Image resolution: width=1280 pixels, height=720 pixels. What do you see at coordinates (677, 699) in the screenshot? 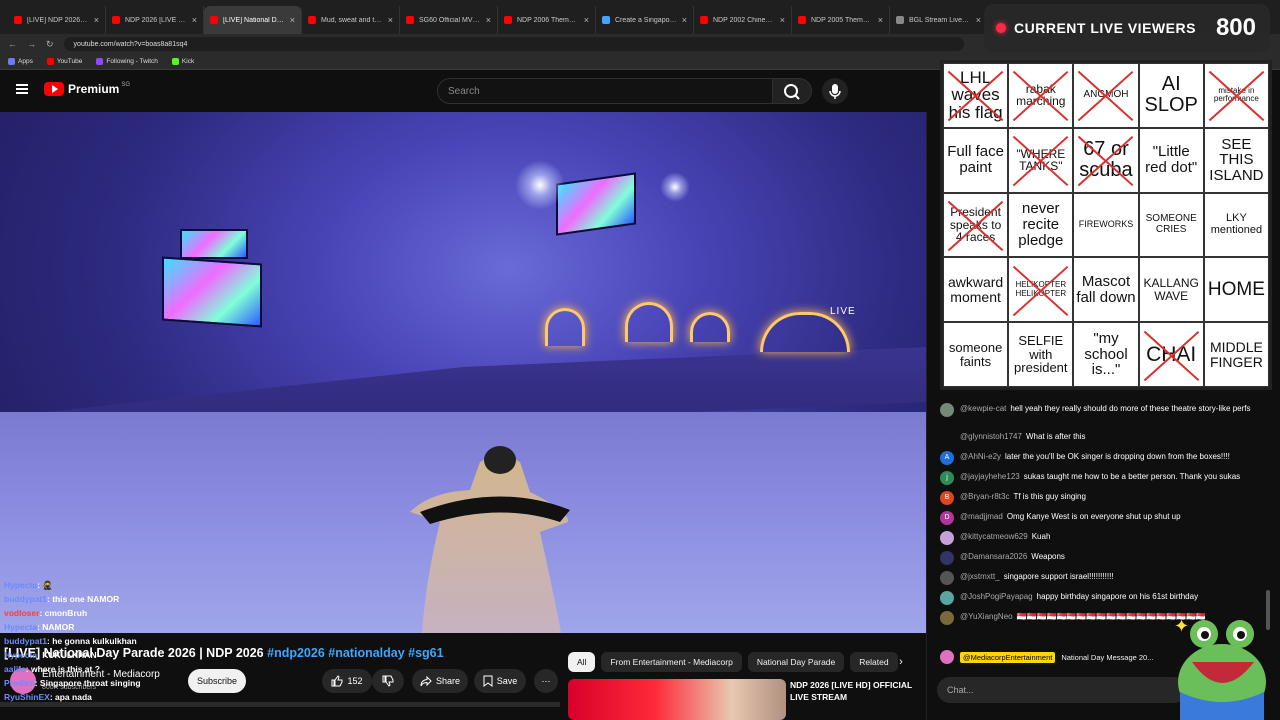
I see `recommended-thumbnail` at bounding box center [677, 699].